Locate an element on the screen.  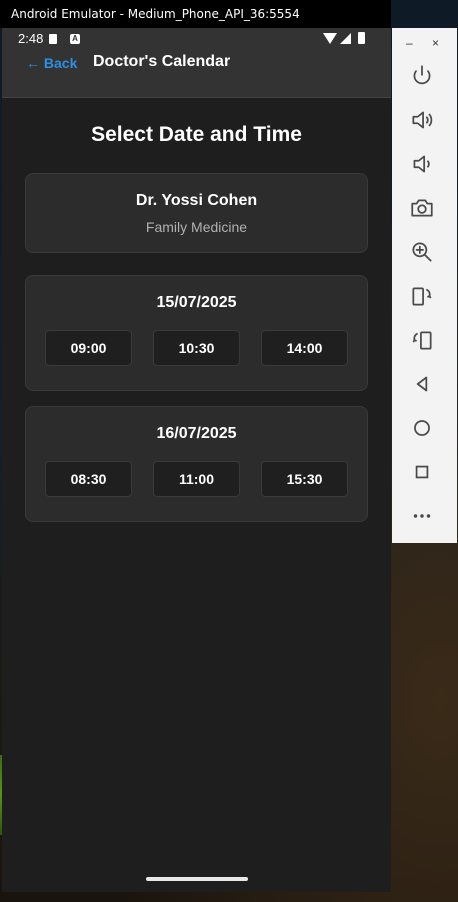
date-card: 15/07/2025 09:00 10:30 14:00 is located at coordinates (196, 333).